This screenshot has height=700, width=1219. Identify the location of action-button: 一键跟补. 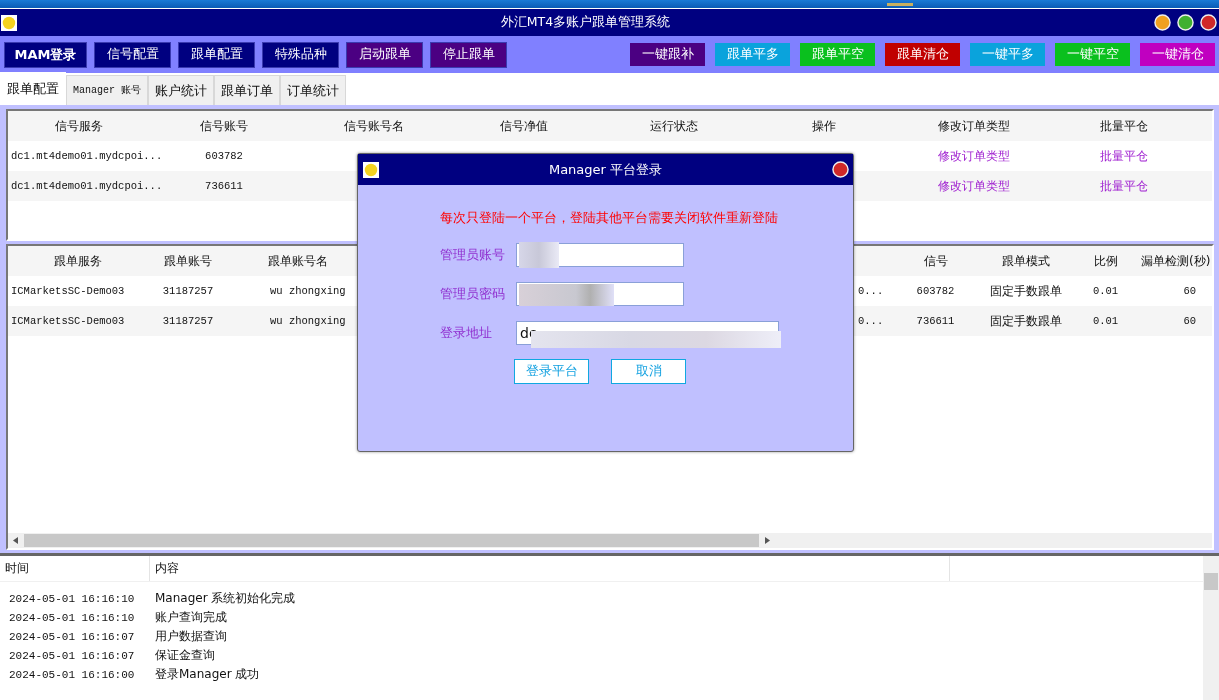
(667, 54).